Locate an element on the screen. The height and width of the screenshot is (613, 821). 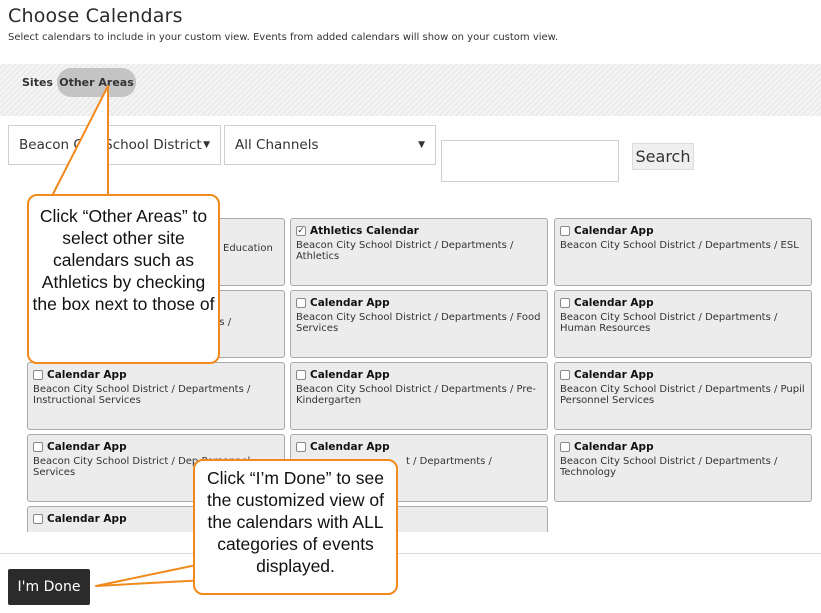
calendar-title: Athletics Calendar is located at coordinates (364, 231).